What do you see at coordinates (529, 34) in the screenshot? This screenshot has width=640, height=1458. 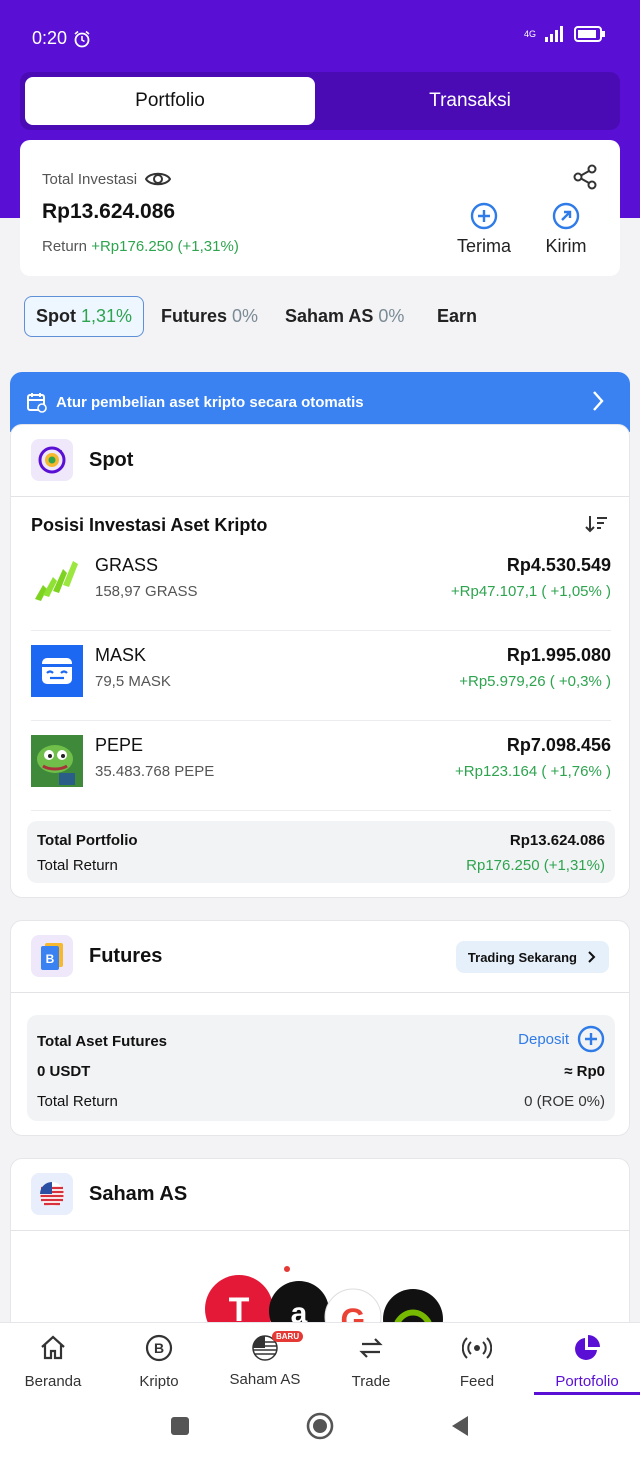 I see `network-label: 4G` at bounding box center [529, 34].